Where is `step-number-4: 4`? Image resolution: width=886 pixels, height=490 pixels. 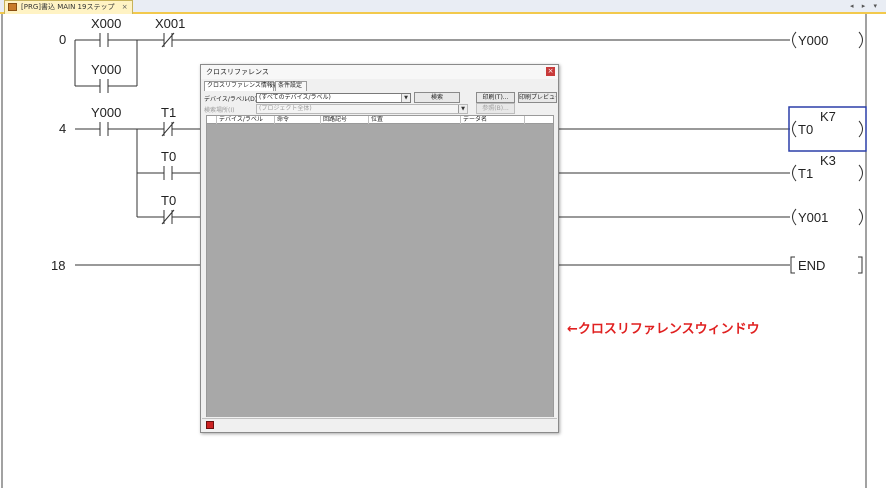
step-number-4: 4 is located at coordinates (62, 128).